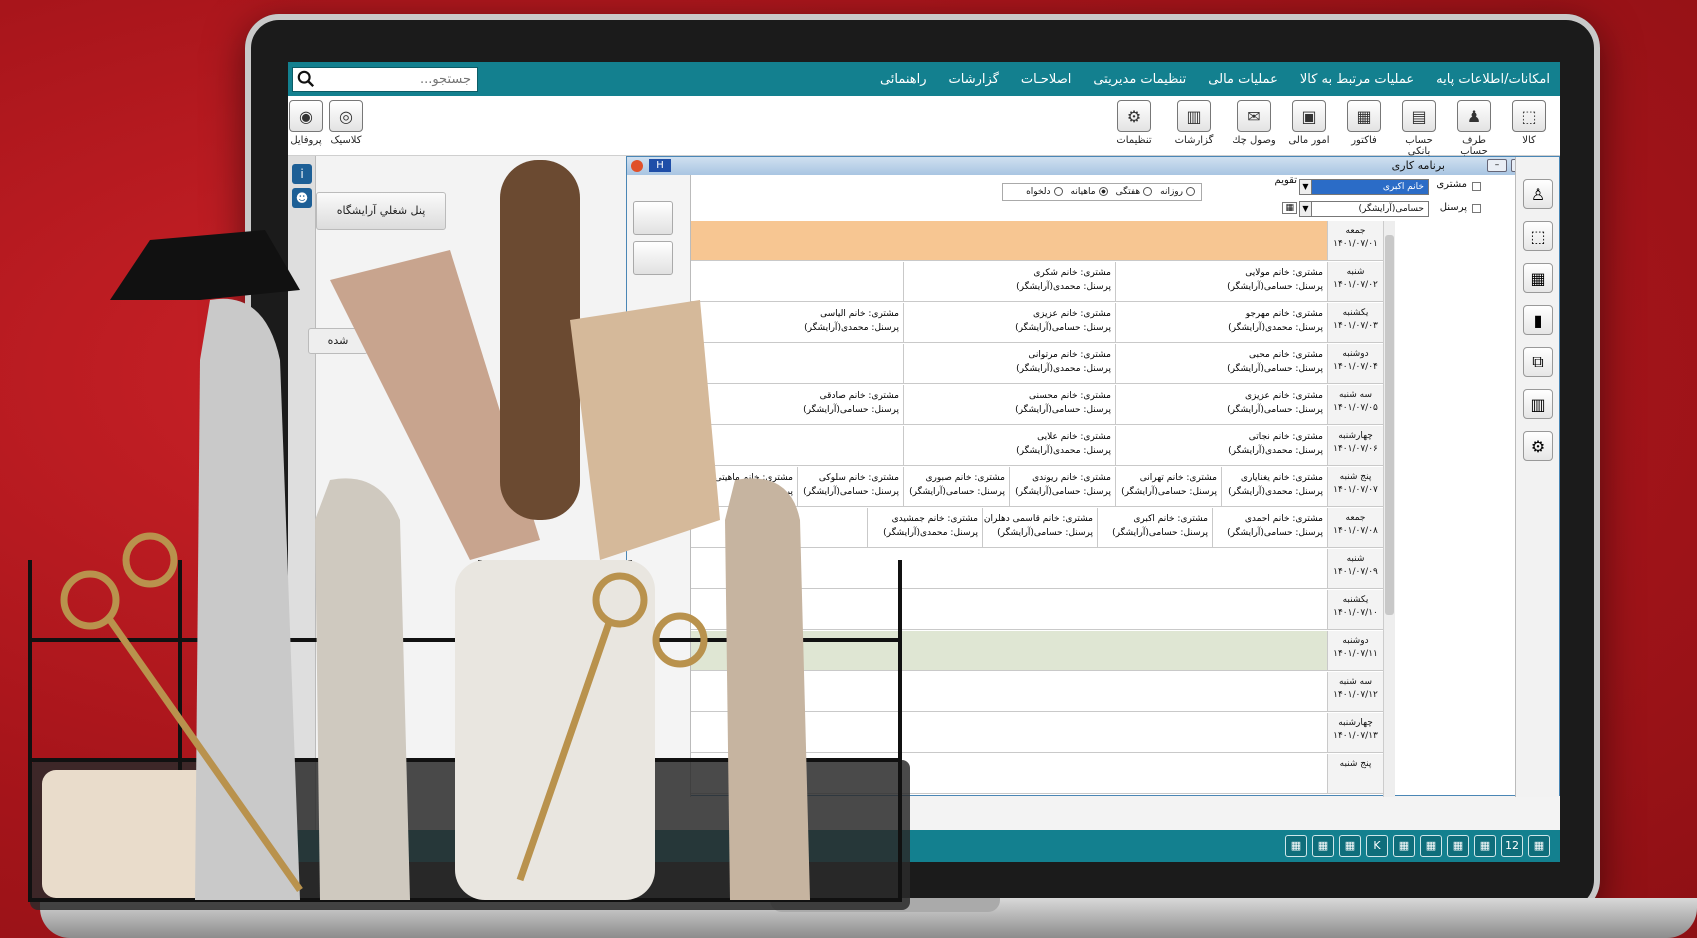  Describe the element at coordinates (1134, 192) in the screenshot. I see `radio-weekly: هفتگی` at that location.